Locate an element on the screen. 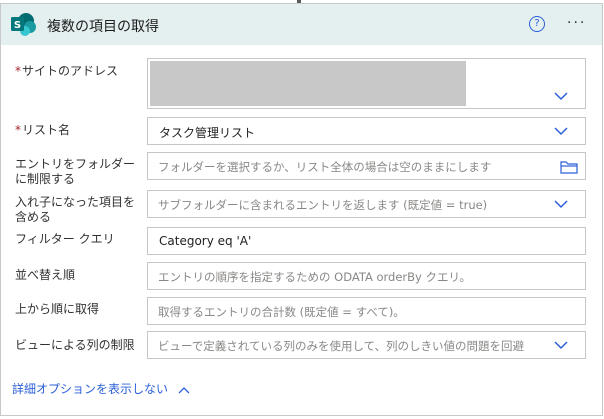 Image resolution: width=604 pixels, height=419 pixels. order-by-placeholder: エントリの順序を指定するための ODATA orderBy クエリ。 is located at coordinates (315, 277).